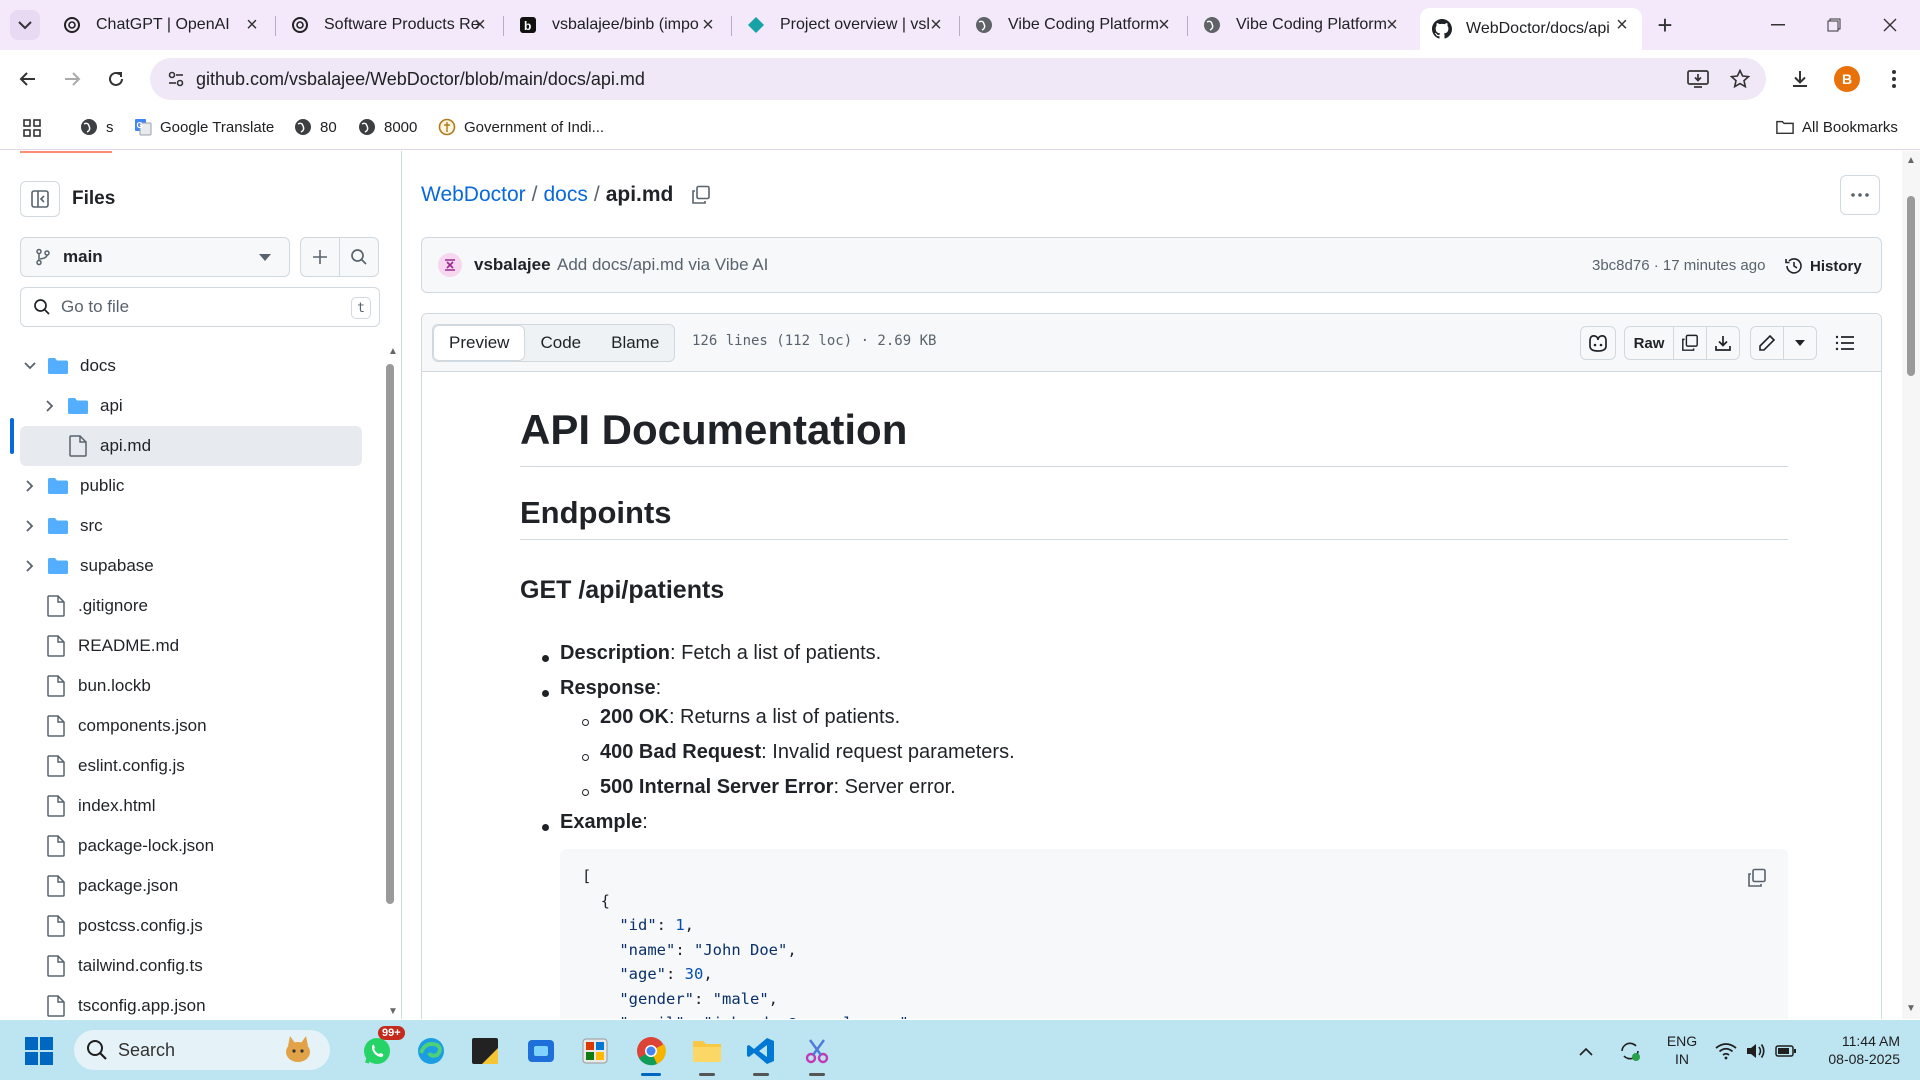  What do you see at coordinates (155, 257) in the screenshot?
I see `branch-selector: main` at bounding box center [155, 257].